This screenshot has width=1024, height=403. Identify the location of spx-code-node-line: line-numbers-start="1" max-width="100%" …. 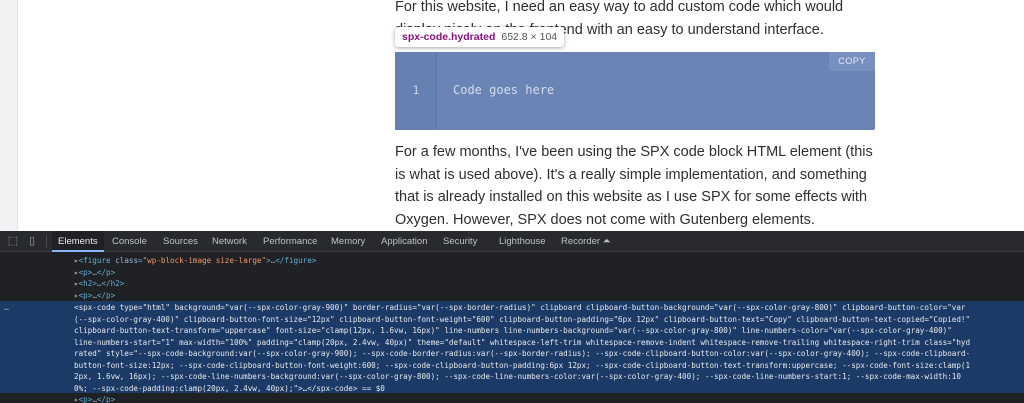
(548, 343).